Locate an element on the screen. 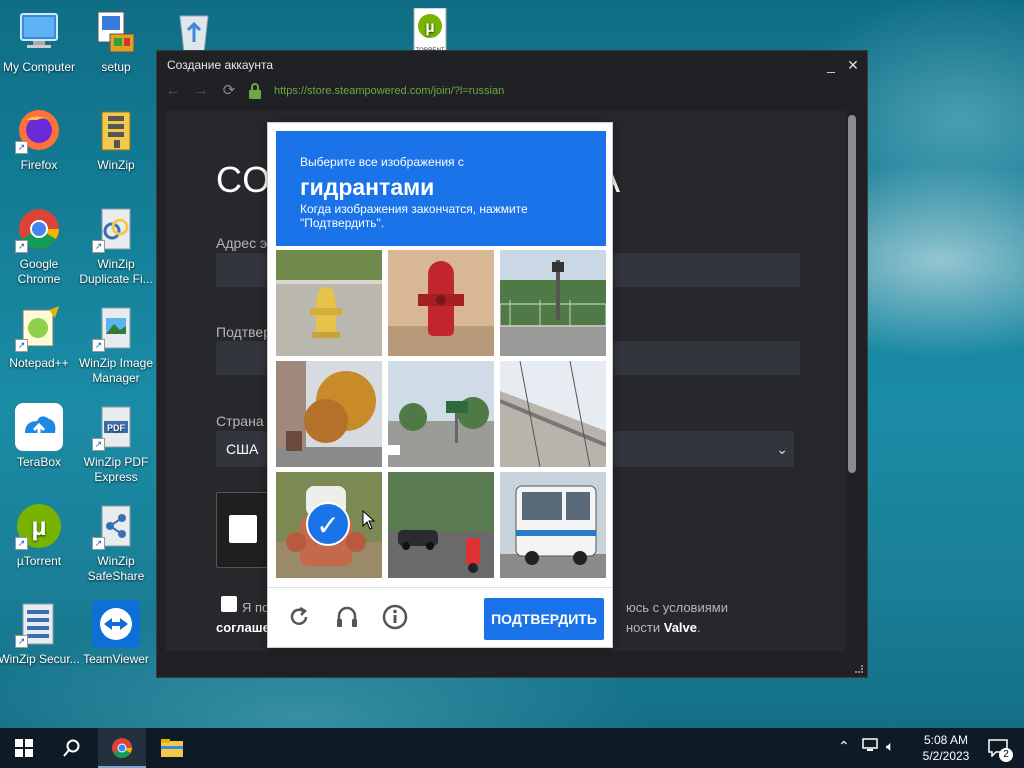 The image size is (1024, 768). utorrent-installer-icon: µ TORRENT is located at coordinates (430, 32).